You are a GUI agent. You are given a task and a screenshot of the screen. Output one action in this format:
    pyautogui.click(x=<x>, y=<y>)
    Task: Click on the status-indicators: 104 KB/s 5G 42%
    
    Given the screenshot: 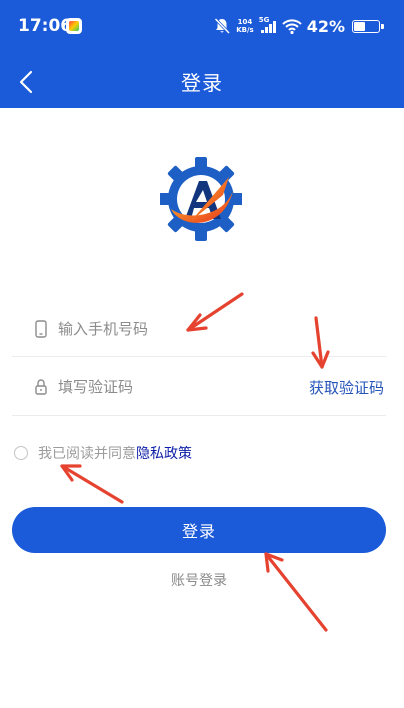 What is the action you would take?
    pyautogui.click(x=298, y=26)
    